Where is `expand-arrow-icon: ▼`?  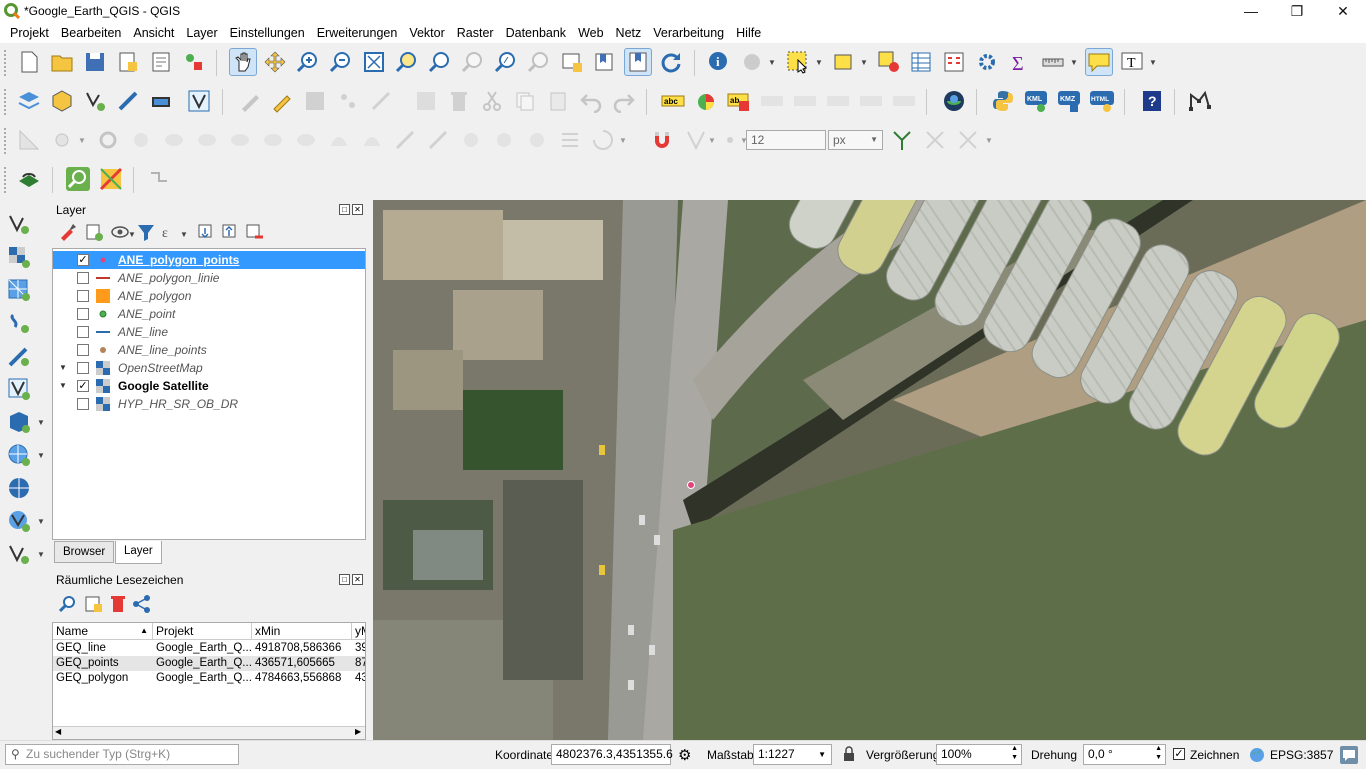
expand-arrow-icon: ▼ is located at coordinates (63, 386).